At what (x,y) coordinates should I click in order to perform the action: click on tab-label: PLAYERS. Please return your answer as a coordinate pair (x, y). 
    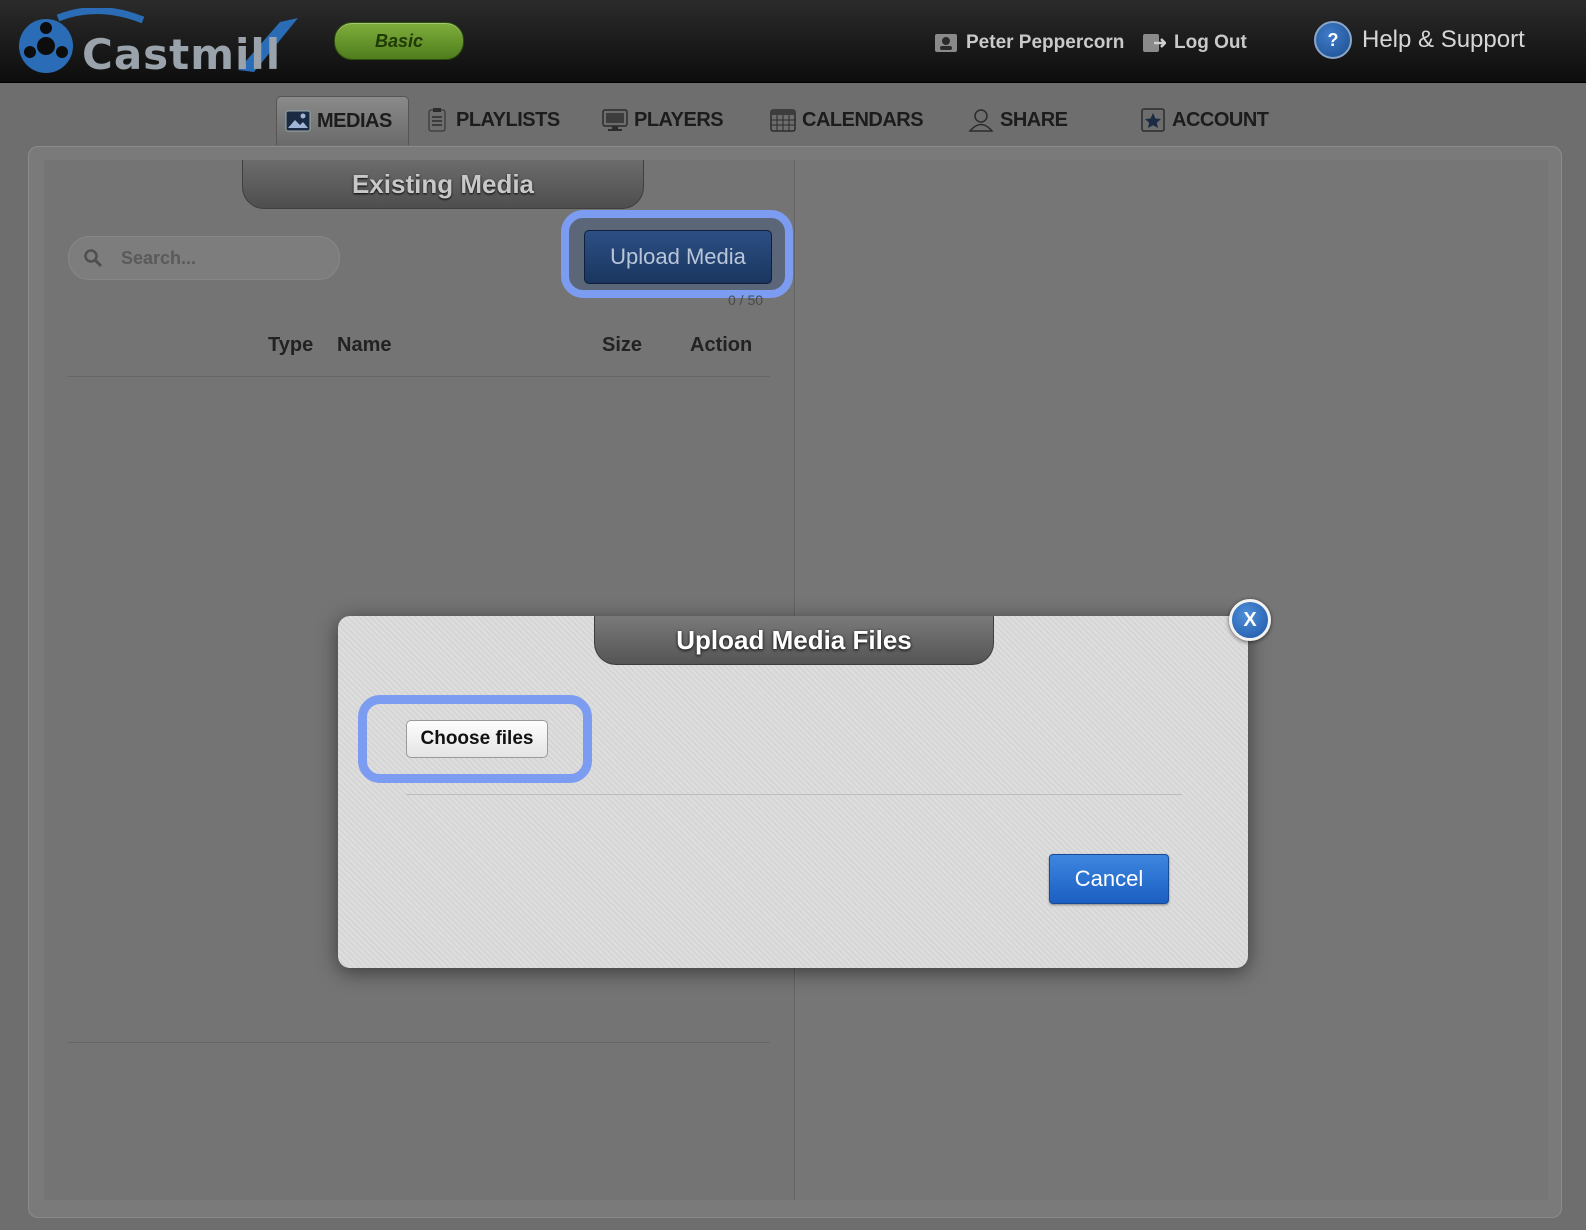
    Looking at the image, I should click on (679, 119).